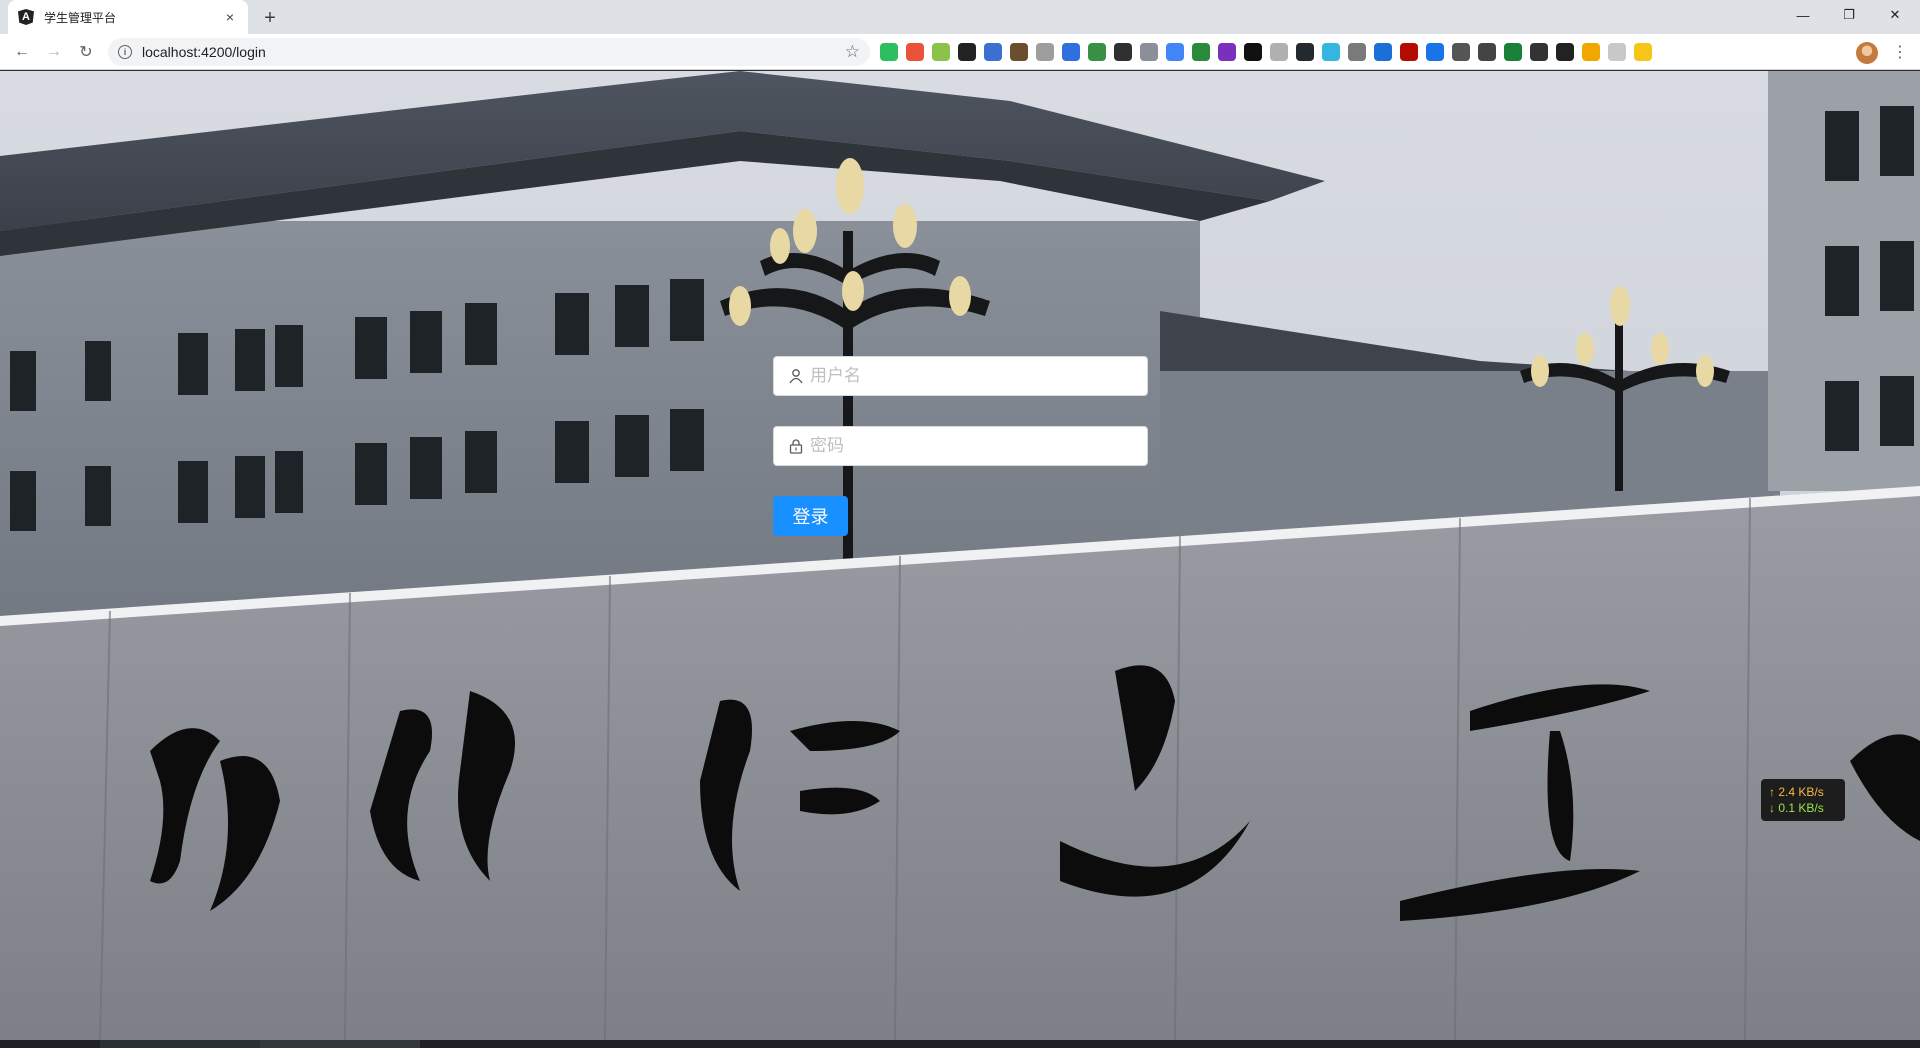  Describe the element at coordinates (1565, 52) in the screenshot. I see `ext-window-icon` at that location.